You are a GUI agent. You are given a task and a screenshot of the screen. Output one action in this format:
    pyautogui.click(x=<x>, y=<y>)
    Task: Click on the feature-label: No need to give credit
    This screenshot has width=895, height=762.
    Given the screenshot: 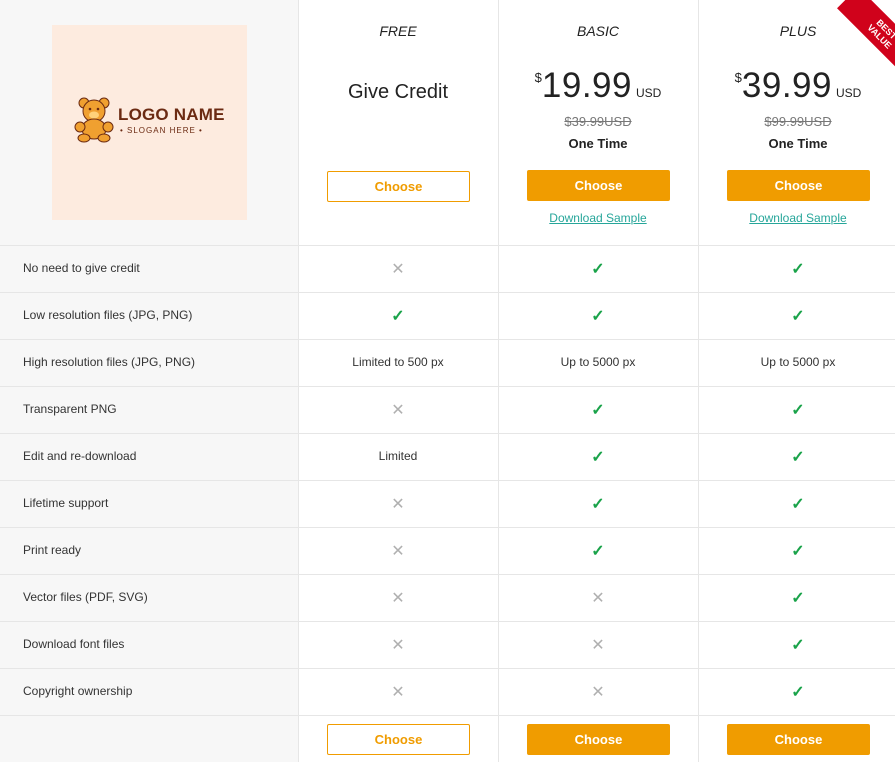 What is the action you would take?
    pyautogui.click(x=81, y=267)
    